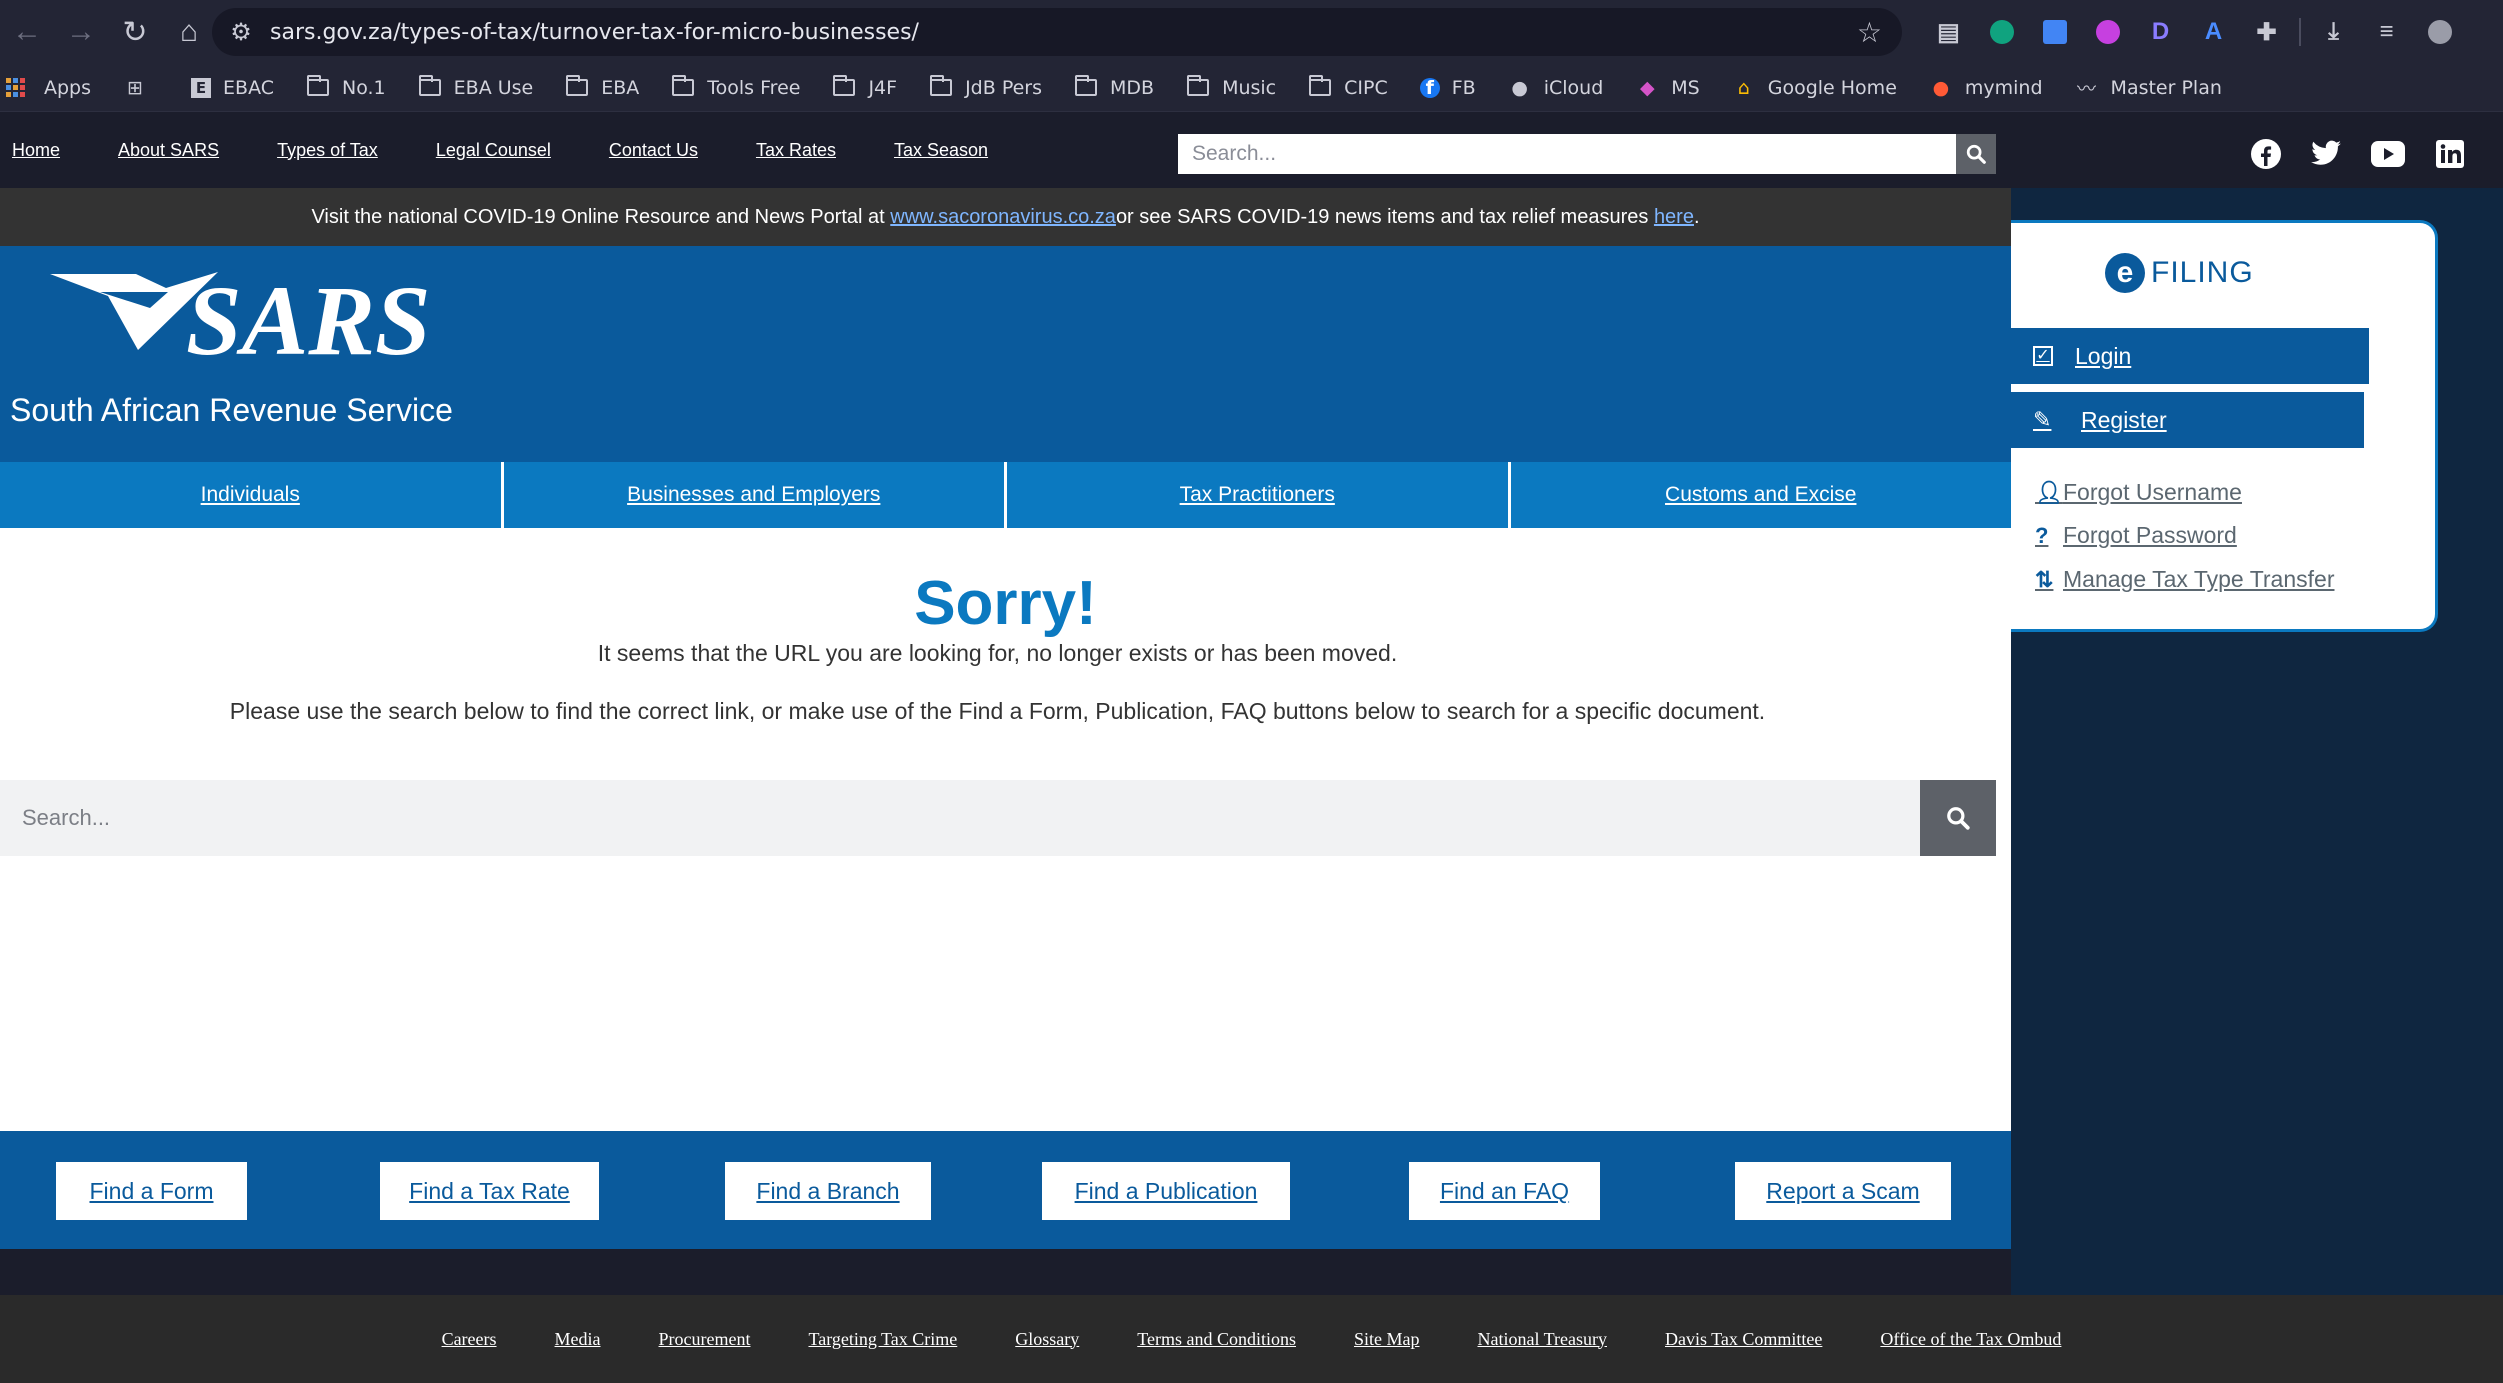 Image resolution: width=2503 pixels, height=1383 pixels. I want to click on forgot-password-link: ? Forgot Password, so click(2136, 535).